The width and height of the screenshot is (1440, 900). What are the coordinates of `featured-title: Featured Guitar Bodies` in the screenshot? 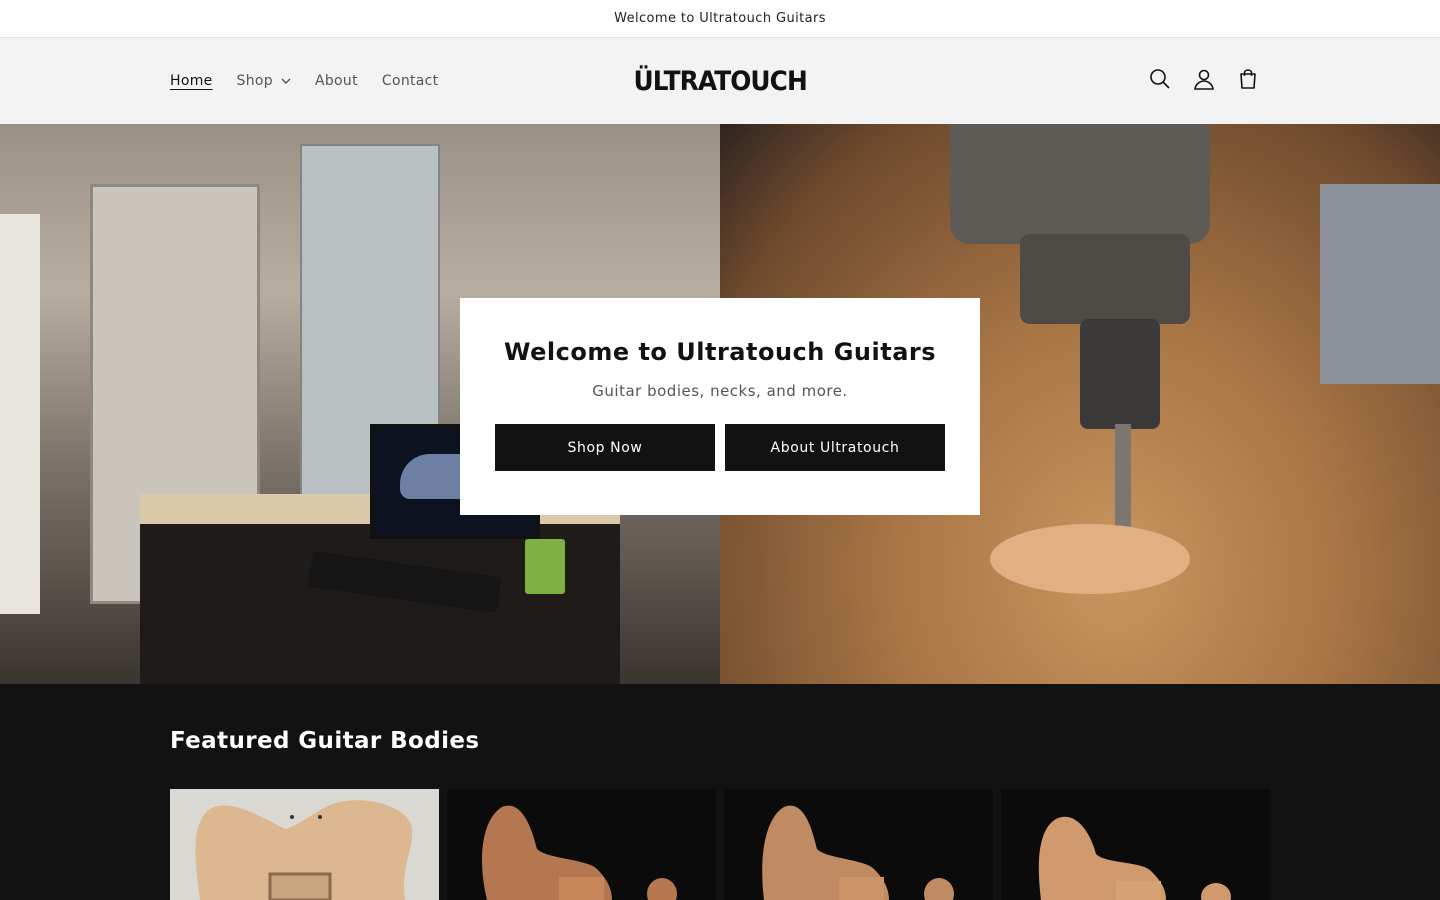 It's located at (325, 741).